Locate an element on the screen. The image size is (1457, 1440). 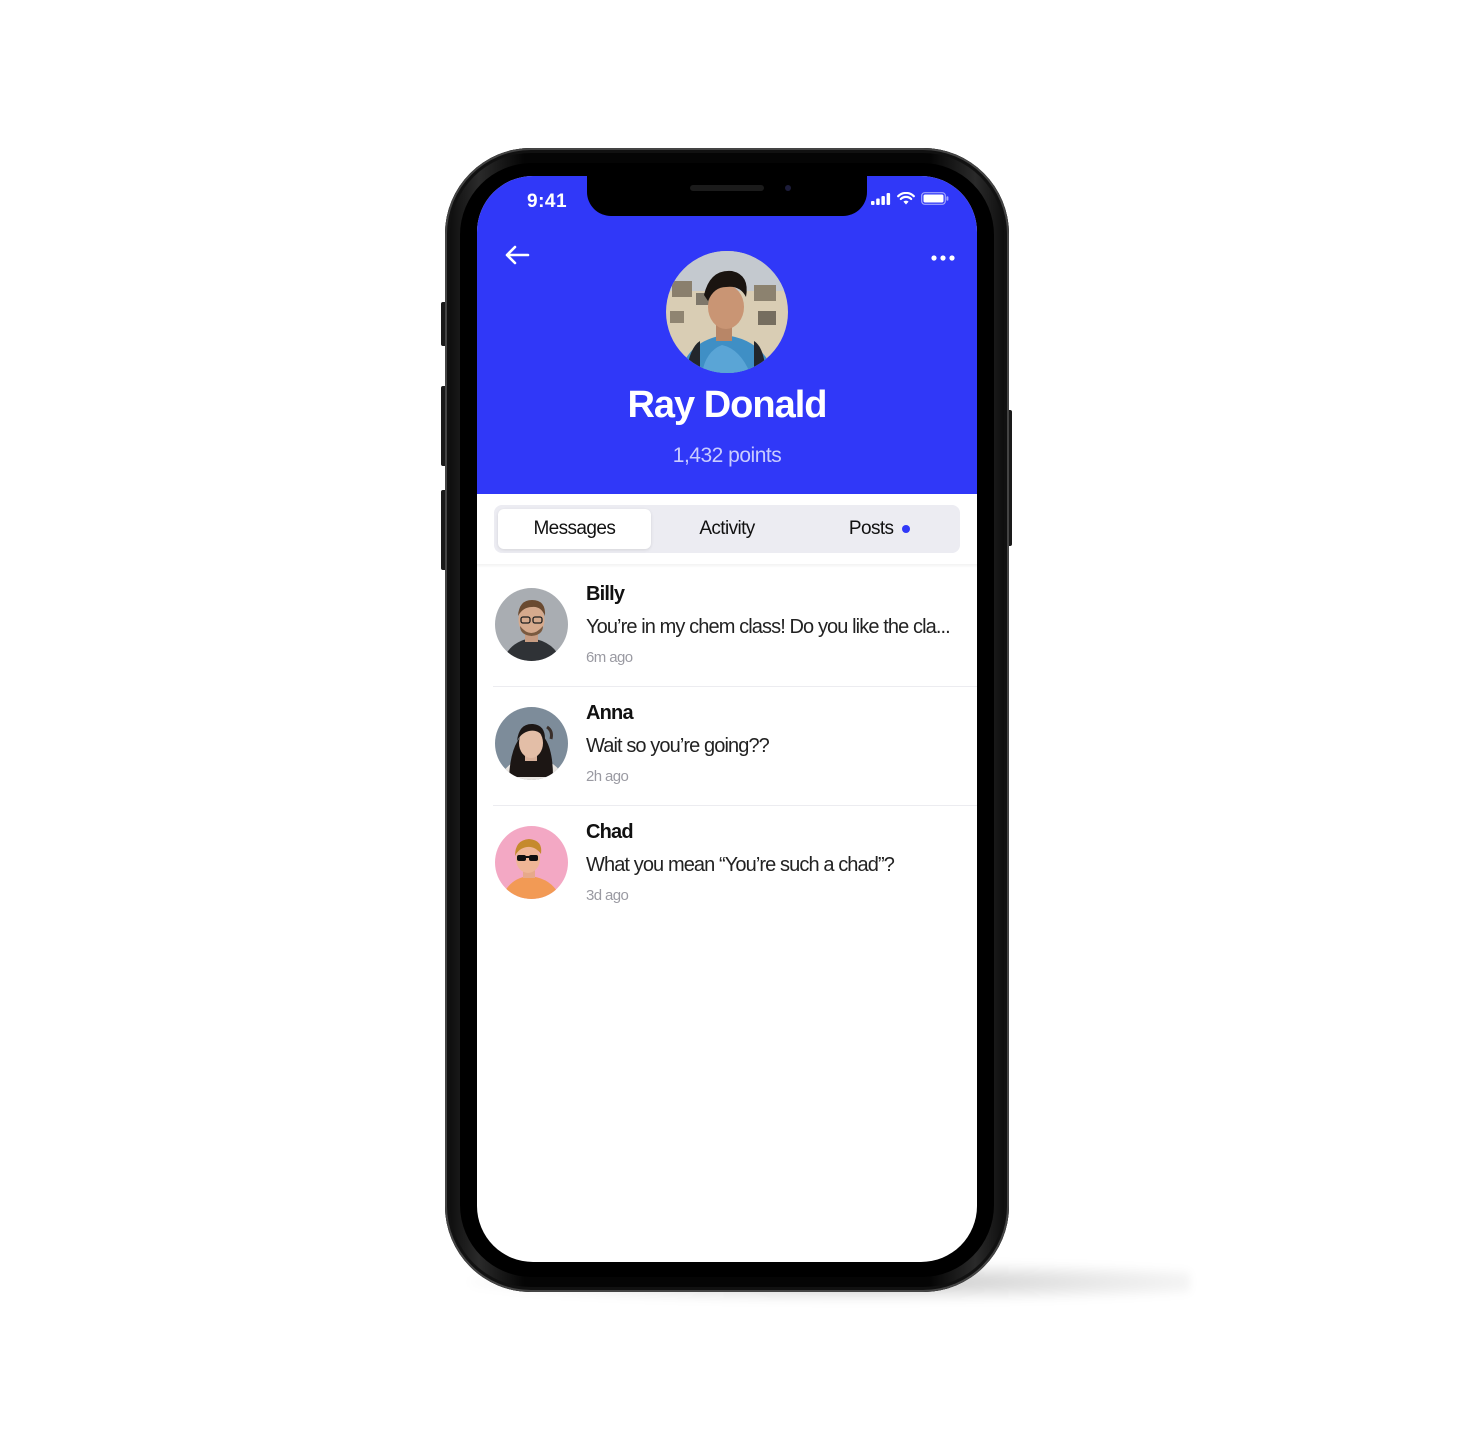
tab-posts: Posts is located at coordinates (879, 529).